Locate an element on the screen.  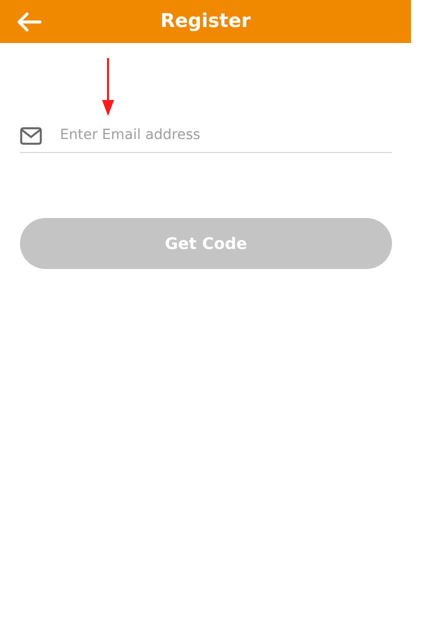
mail-icon is located at coordinates (31, 135).